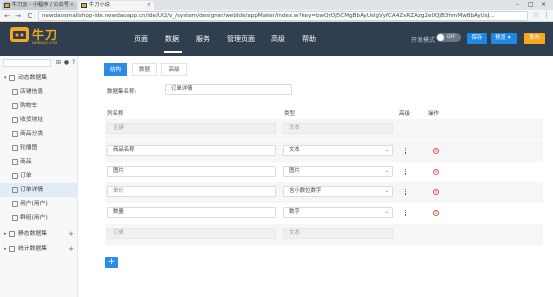  Describe the element at coordinates (338, 191) in the screenshot. I see `column-type-select: 含小数位数字 ⌄` at that location.